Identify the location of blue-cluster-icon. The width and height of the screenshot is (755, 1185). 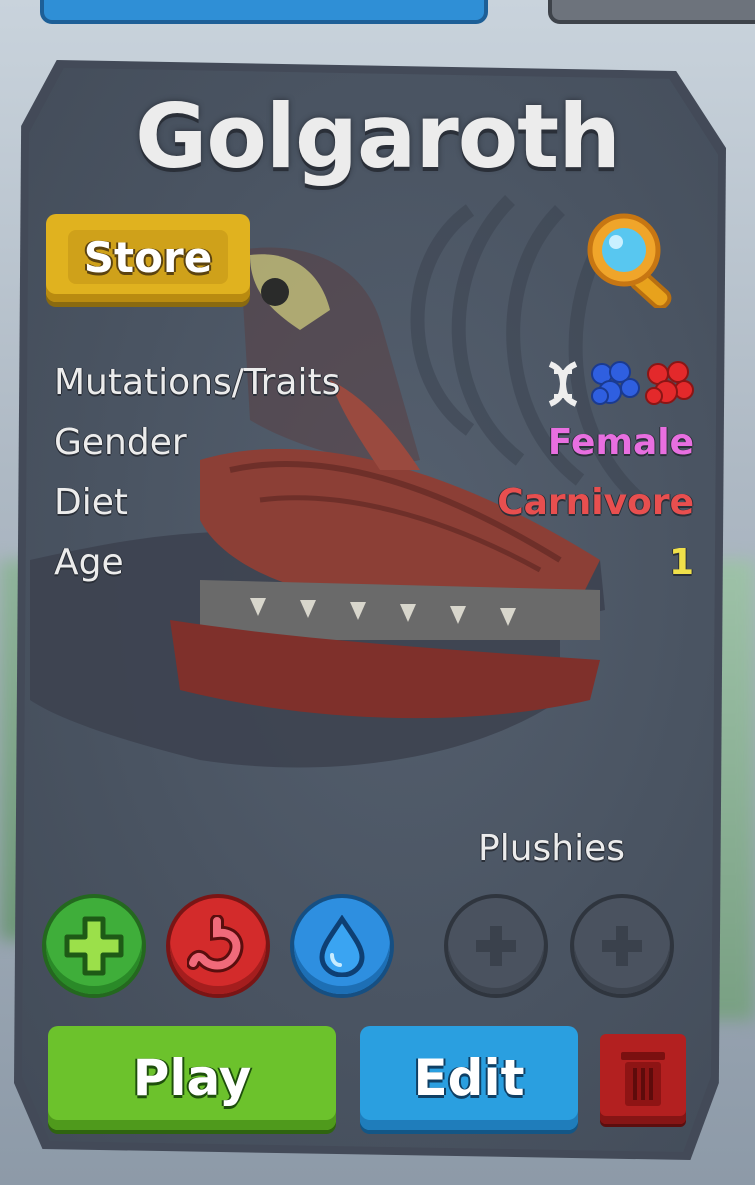
(615, 384).